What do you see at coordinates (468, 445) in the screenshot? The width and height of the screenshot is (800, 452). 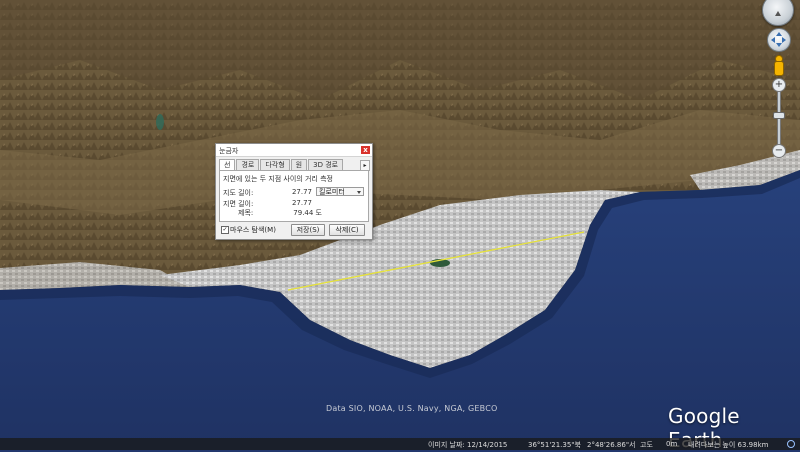 I see `imagery-date: 이미지 날짜: 12/14/2015` at bounding box center [468, 445].